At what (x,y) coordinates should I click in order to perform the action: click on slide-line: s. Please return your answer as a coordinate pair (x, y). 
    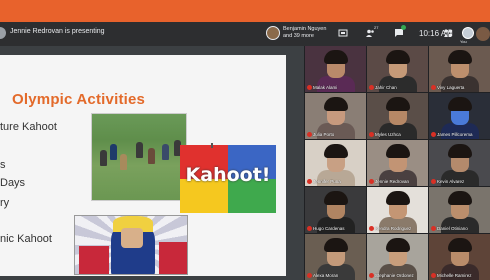
    Looking at the image, I should click on (3, 165).